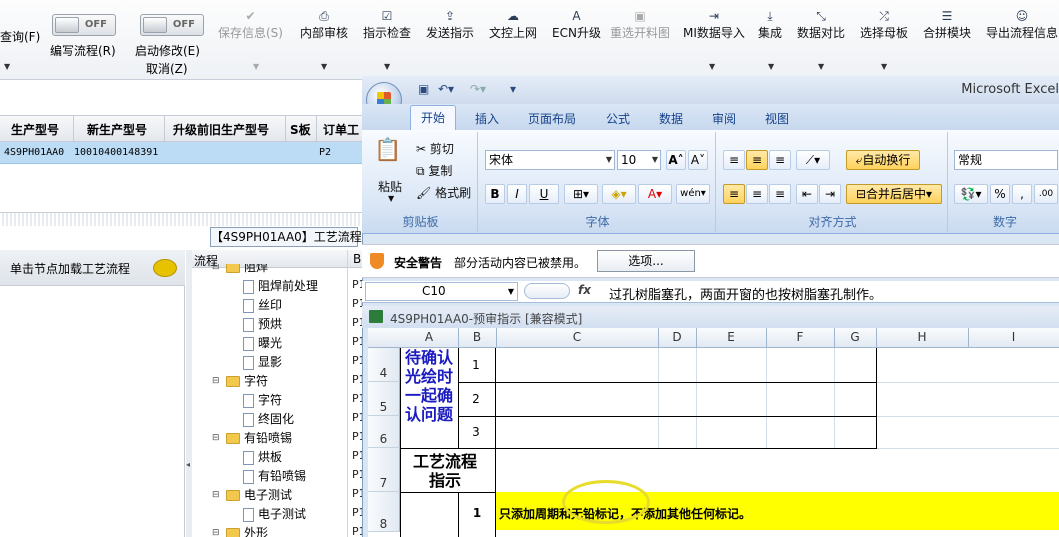 The height and width of the screenshot is (537, 1059). I want to click on integrate-button: ⤓ 集成, so click(770, 24).